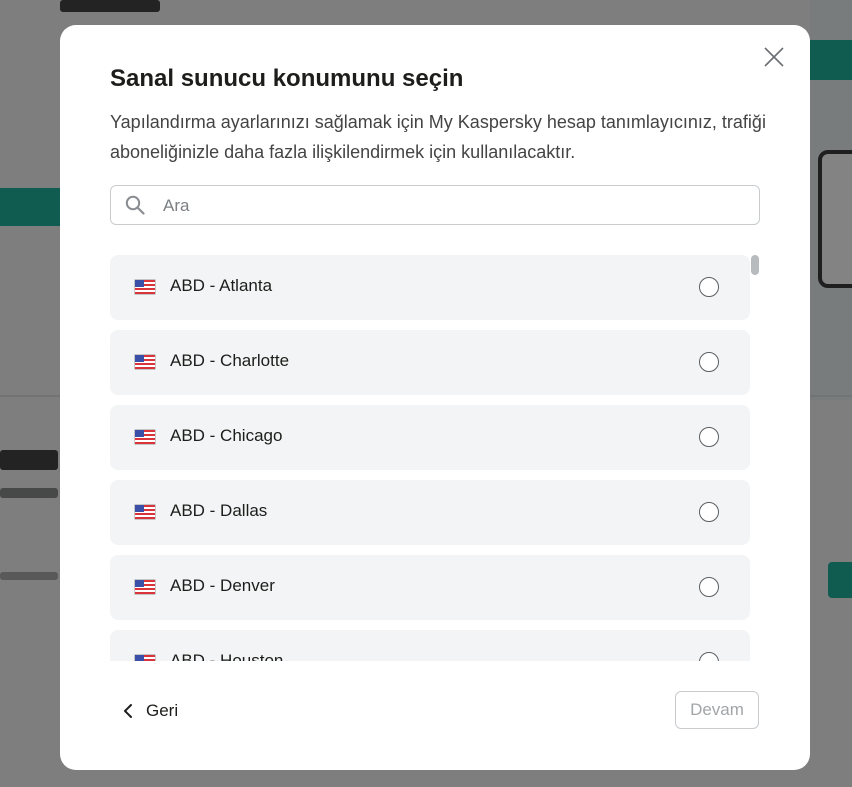  I want to click on continue-button: Devam, so click(717, 710).